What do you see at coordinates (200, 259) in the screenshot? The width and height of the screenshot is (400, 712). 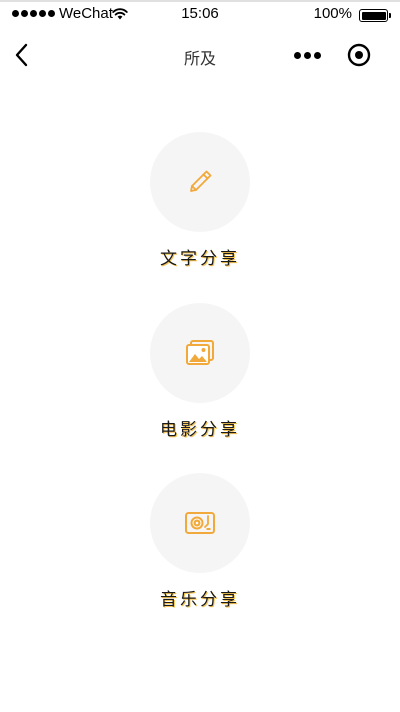 I see `text-share-label: 文字分享` at bounding box center [200, 259].